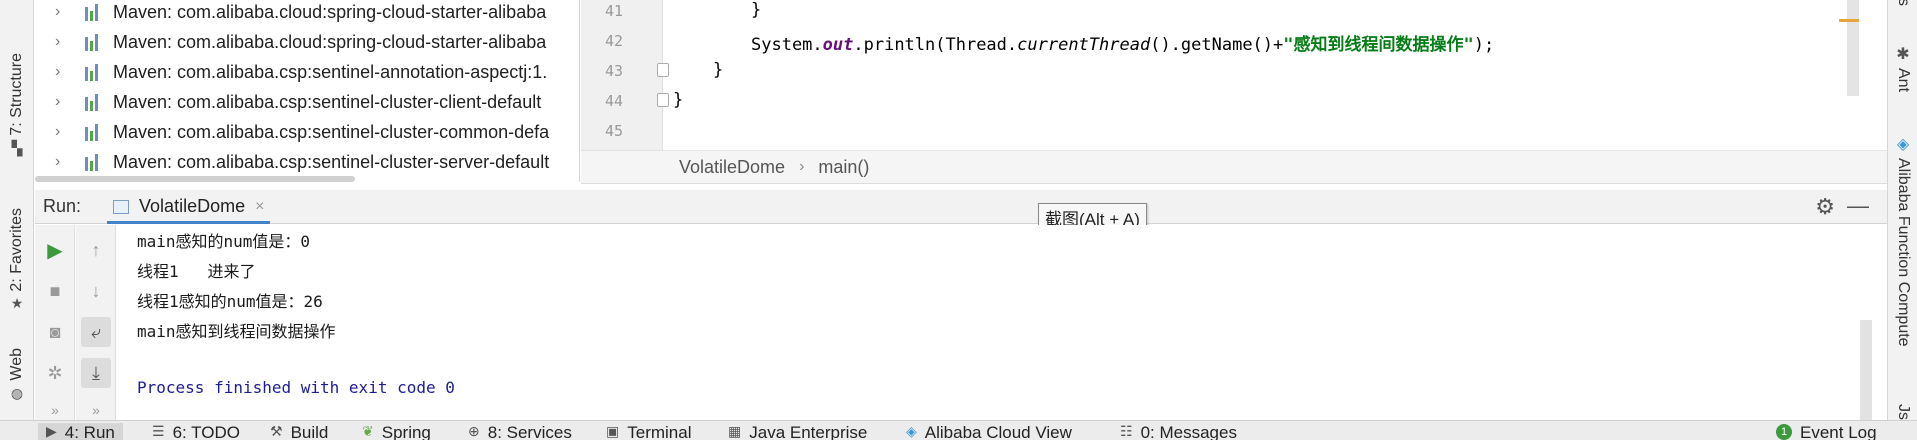 The height and width of the screenshot is (440, 1917). I want to click on ant-tab-label: Ant, so click(1903, 80).